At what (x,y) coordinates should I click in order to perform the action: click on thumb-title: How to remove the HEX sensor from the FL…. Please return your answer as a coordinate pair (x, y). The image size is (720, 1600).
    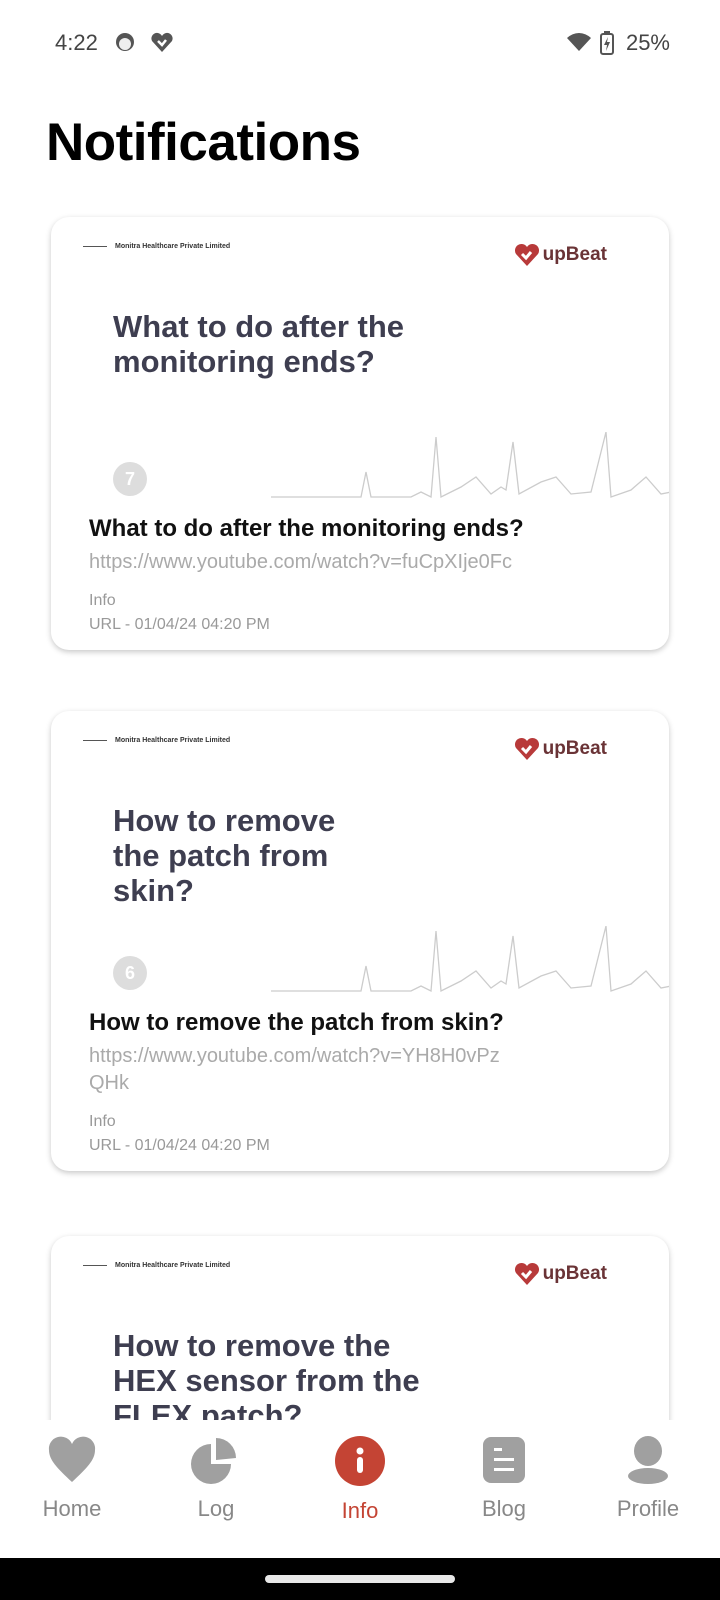
    Looking at the image, I should click on (266, 1374).